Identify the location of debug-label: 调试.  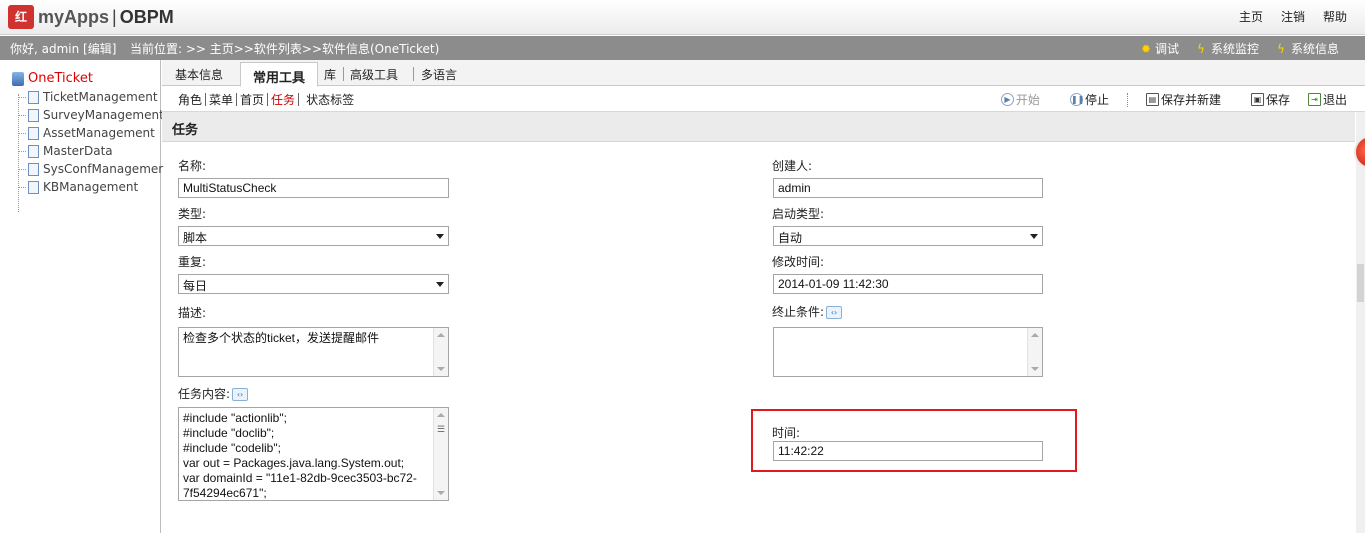
(1166, 49).